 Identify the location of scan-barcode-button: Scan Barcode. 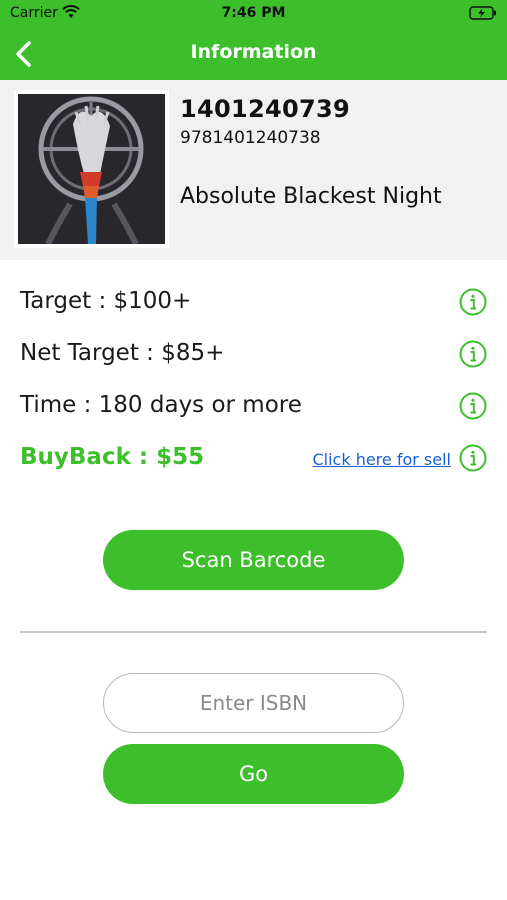
(253, 560).